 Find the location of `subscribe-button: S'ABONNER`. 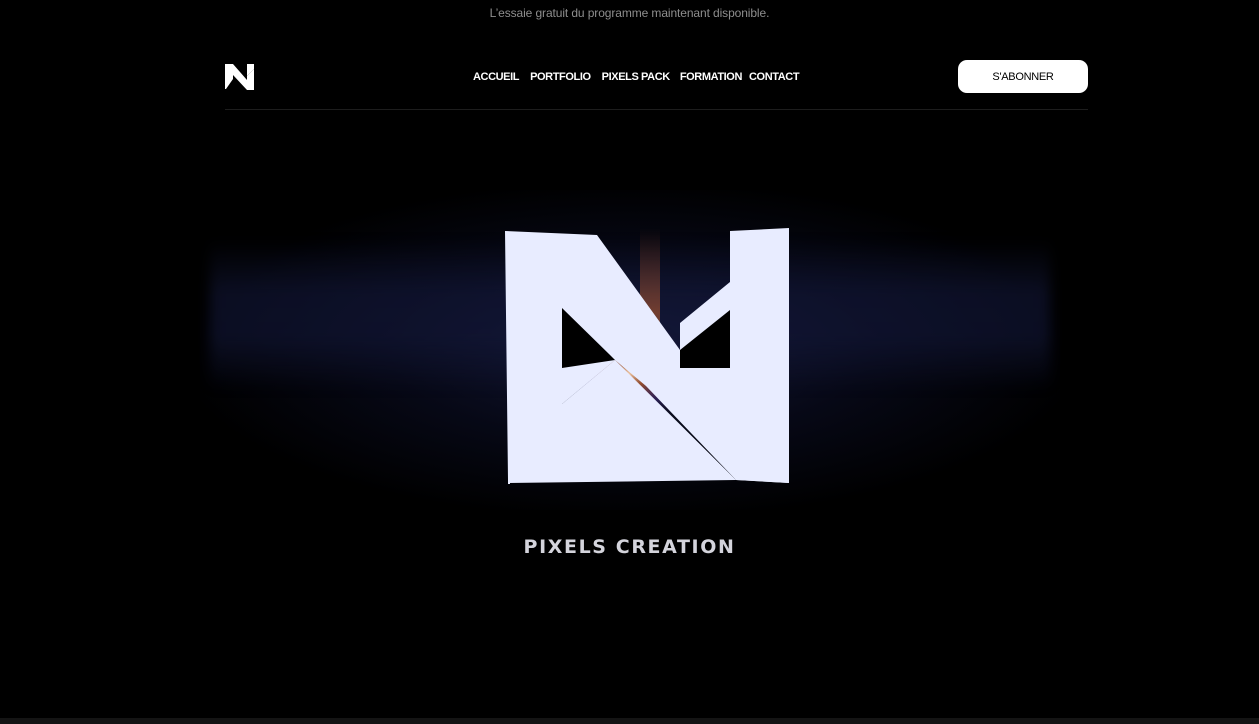

subscribe-button: S'ABONNER is located at coordinates (1023, 76).